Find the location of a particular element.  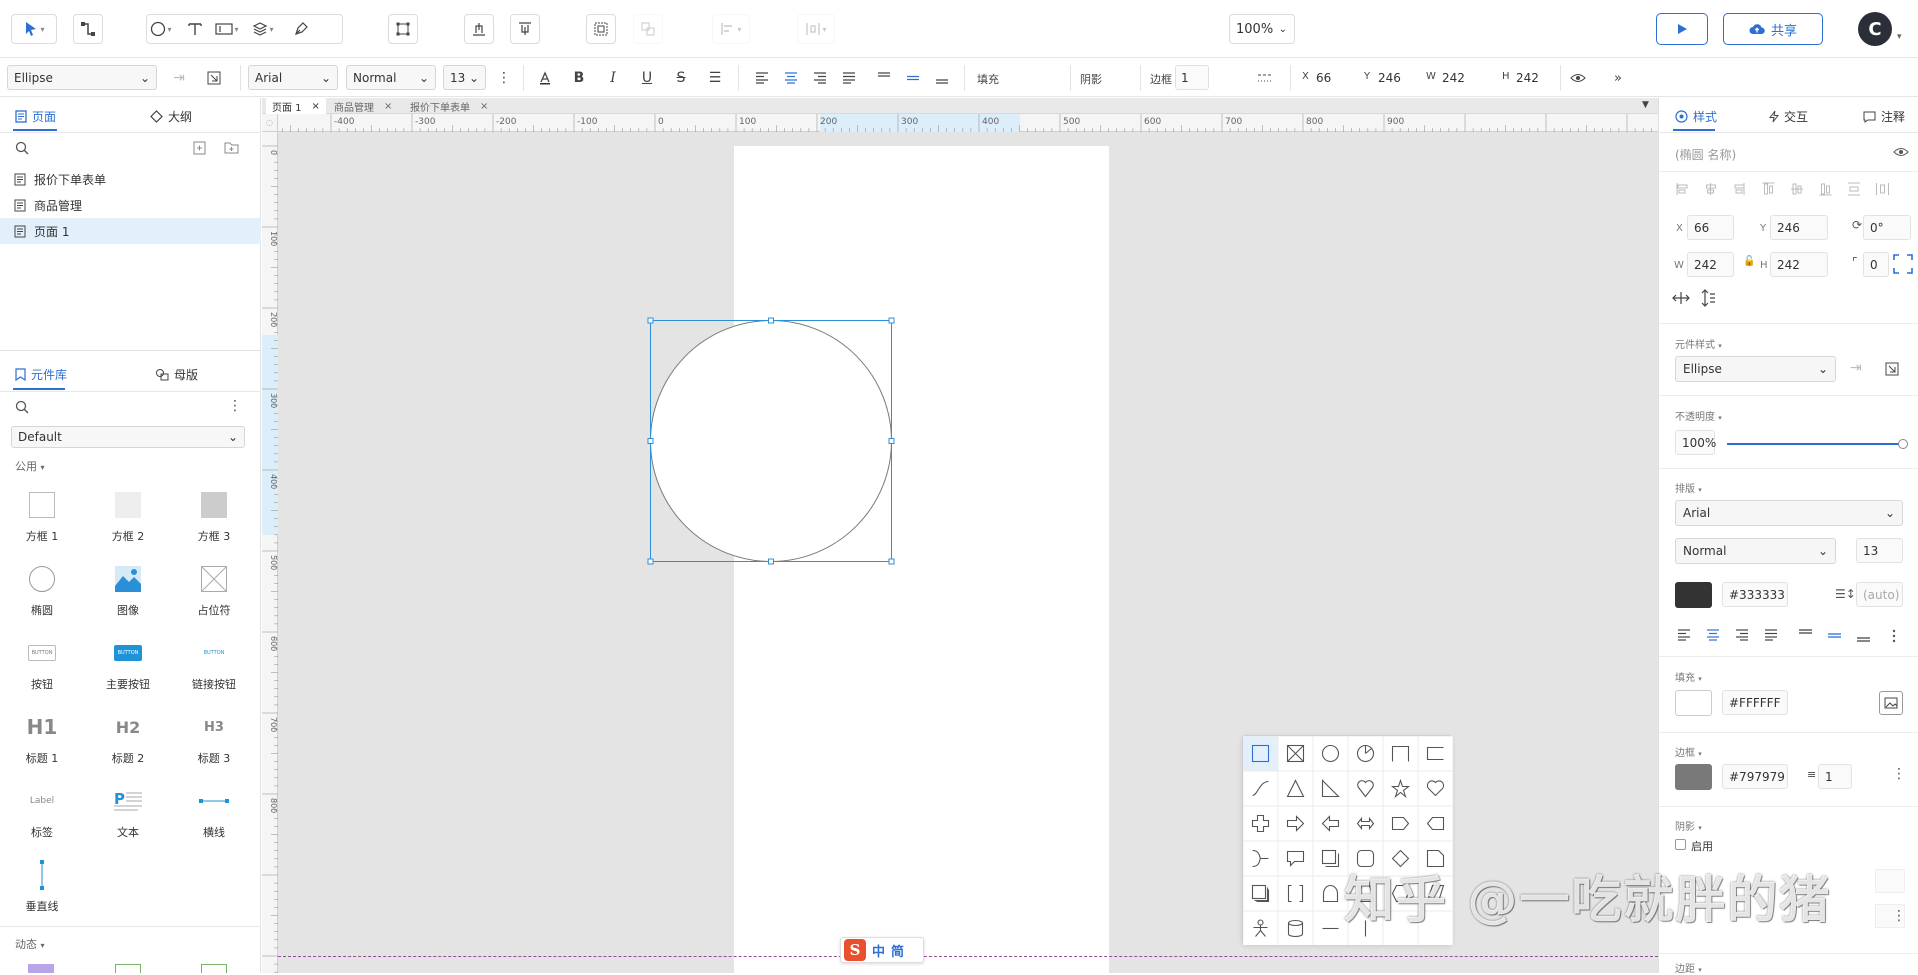

page-item-selected: 页面 1 is located at coordinates (130, 231).